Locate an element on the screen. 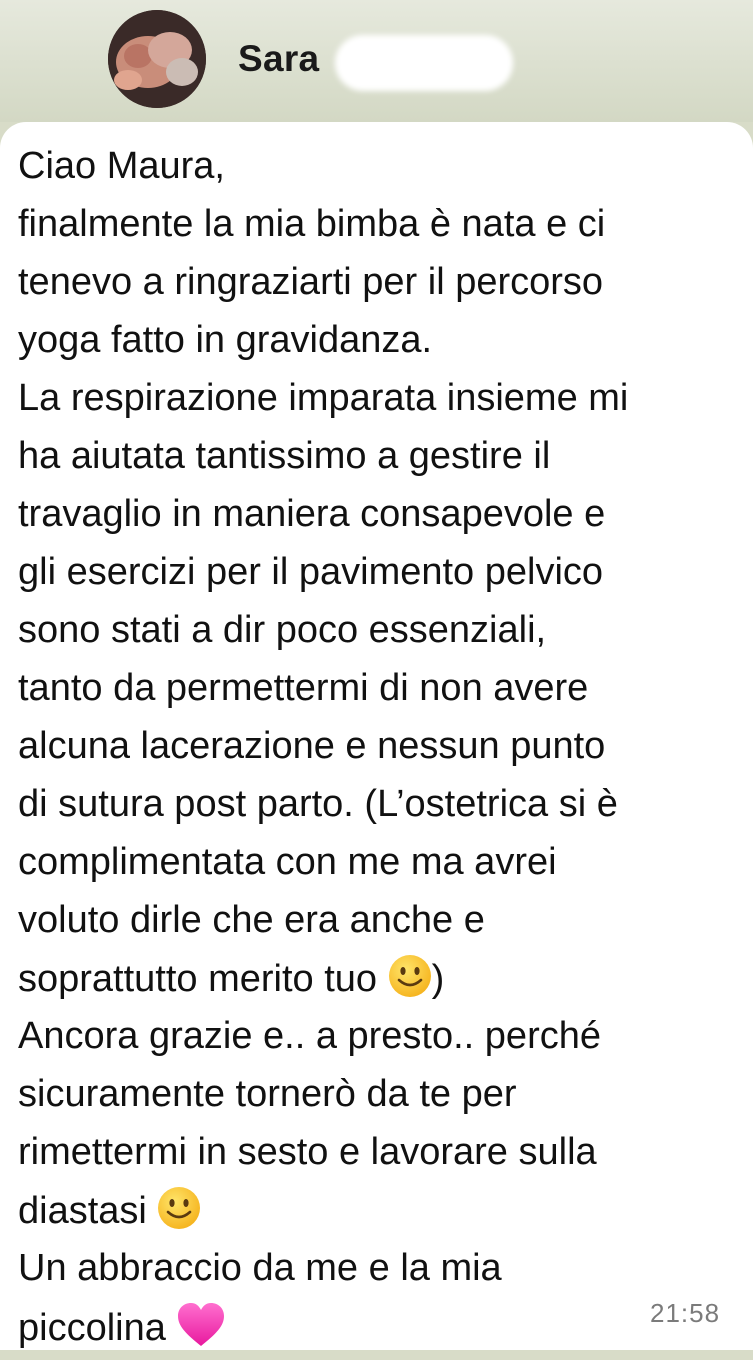  message-line: finalmente la mia bimba è nata e ci is located at coordinates (312, 224).